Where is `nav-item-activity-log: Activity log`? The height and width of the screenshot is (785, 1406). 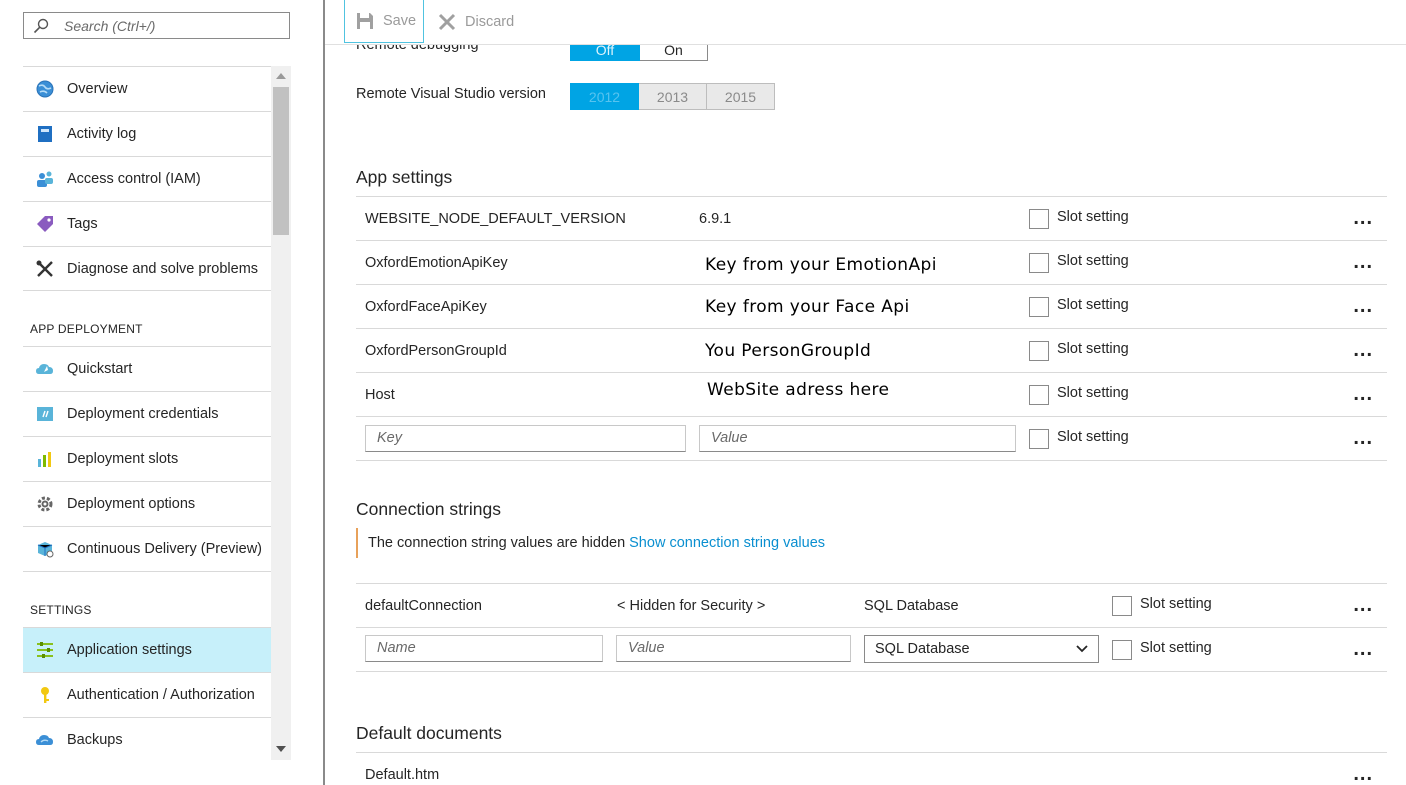 nav-item-activity-log: Activity log is located at coordinates (147, 133).